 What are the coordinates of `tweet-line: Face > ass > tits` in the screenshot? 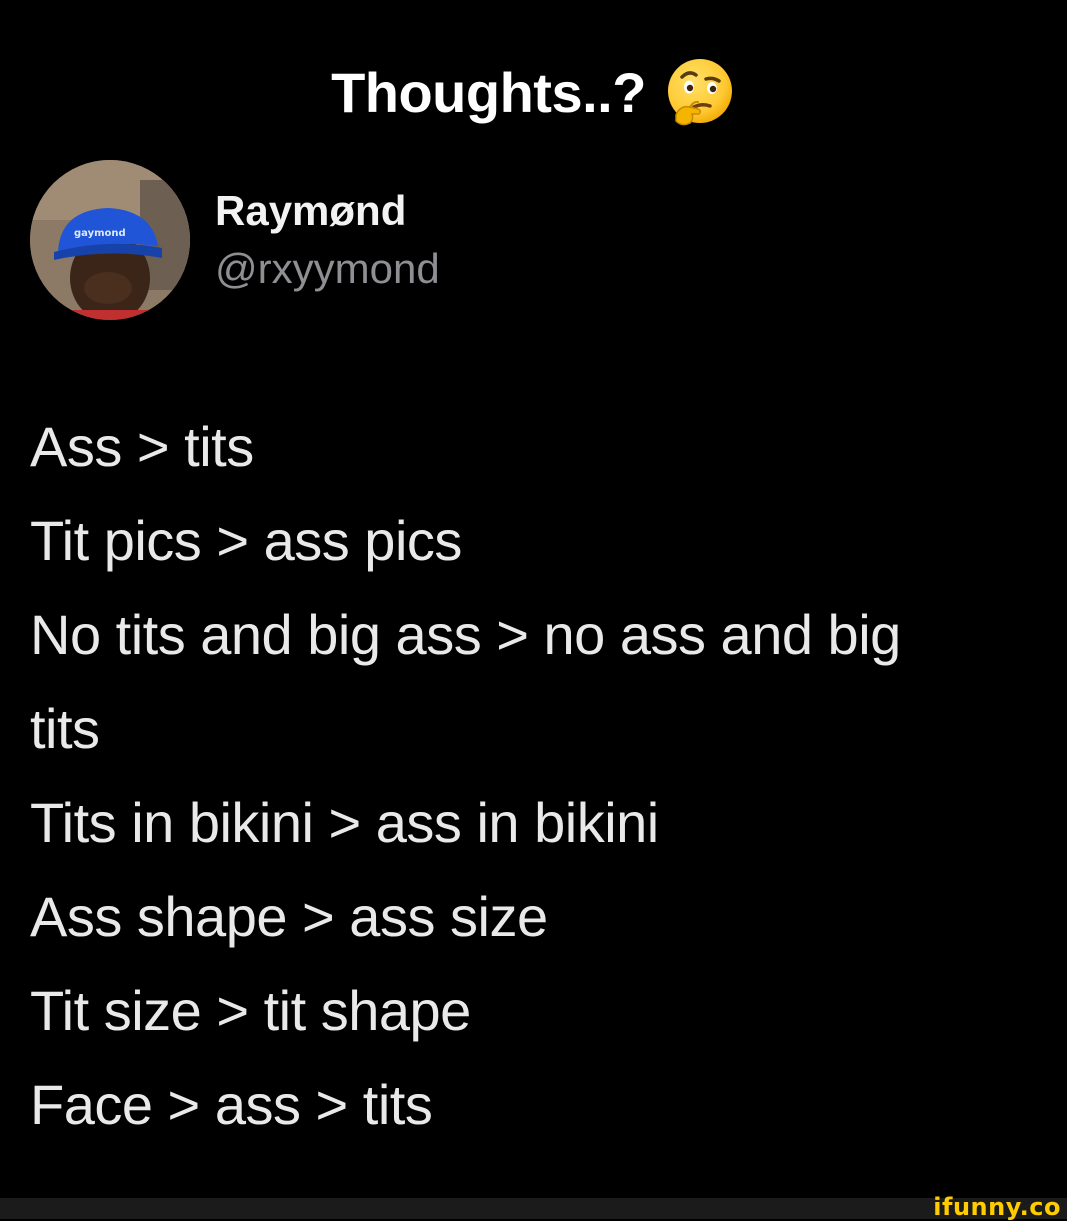 It's located at (231, 1104).